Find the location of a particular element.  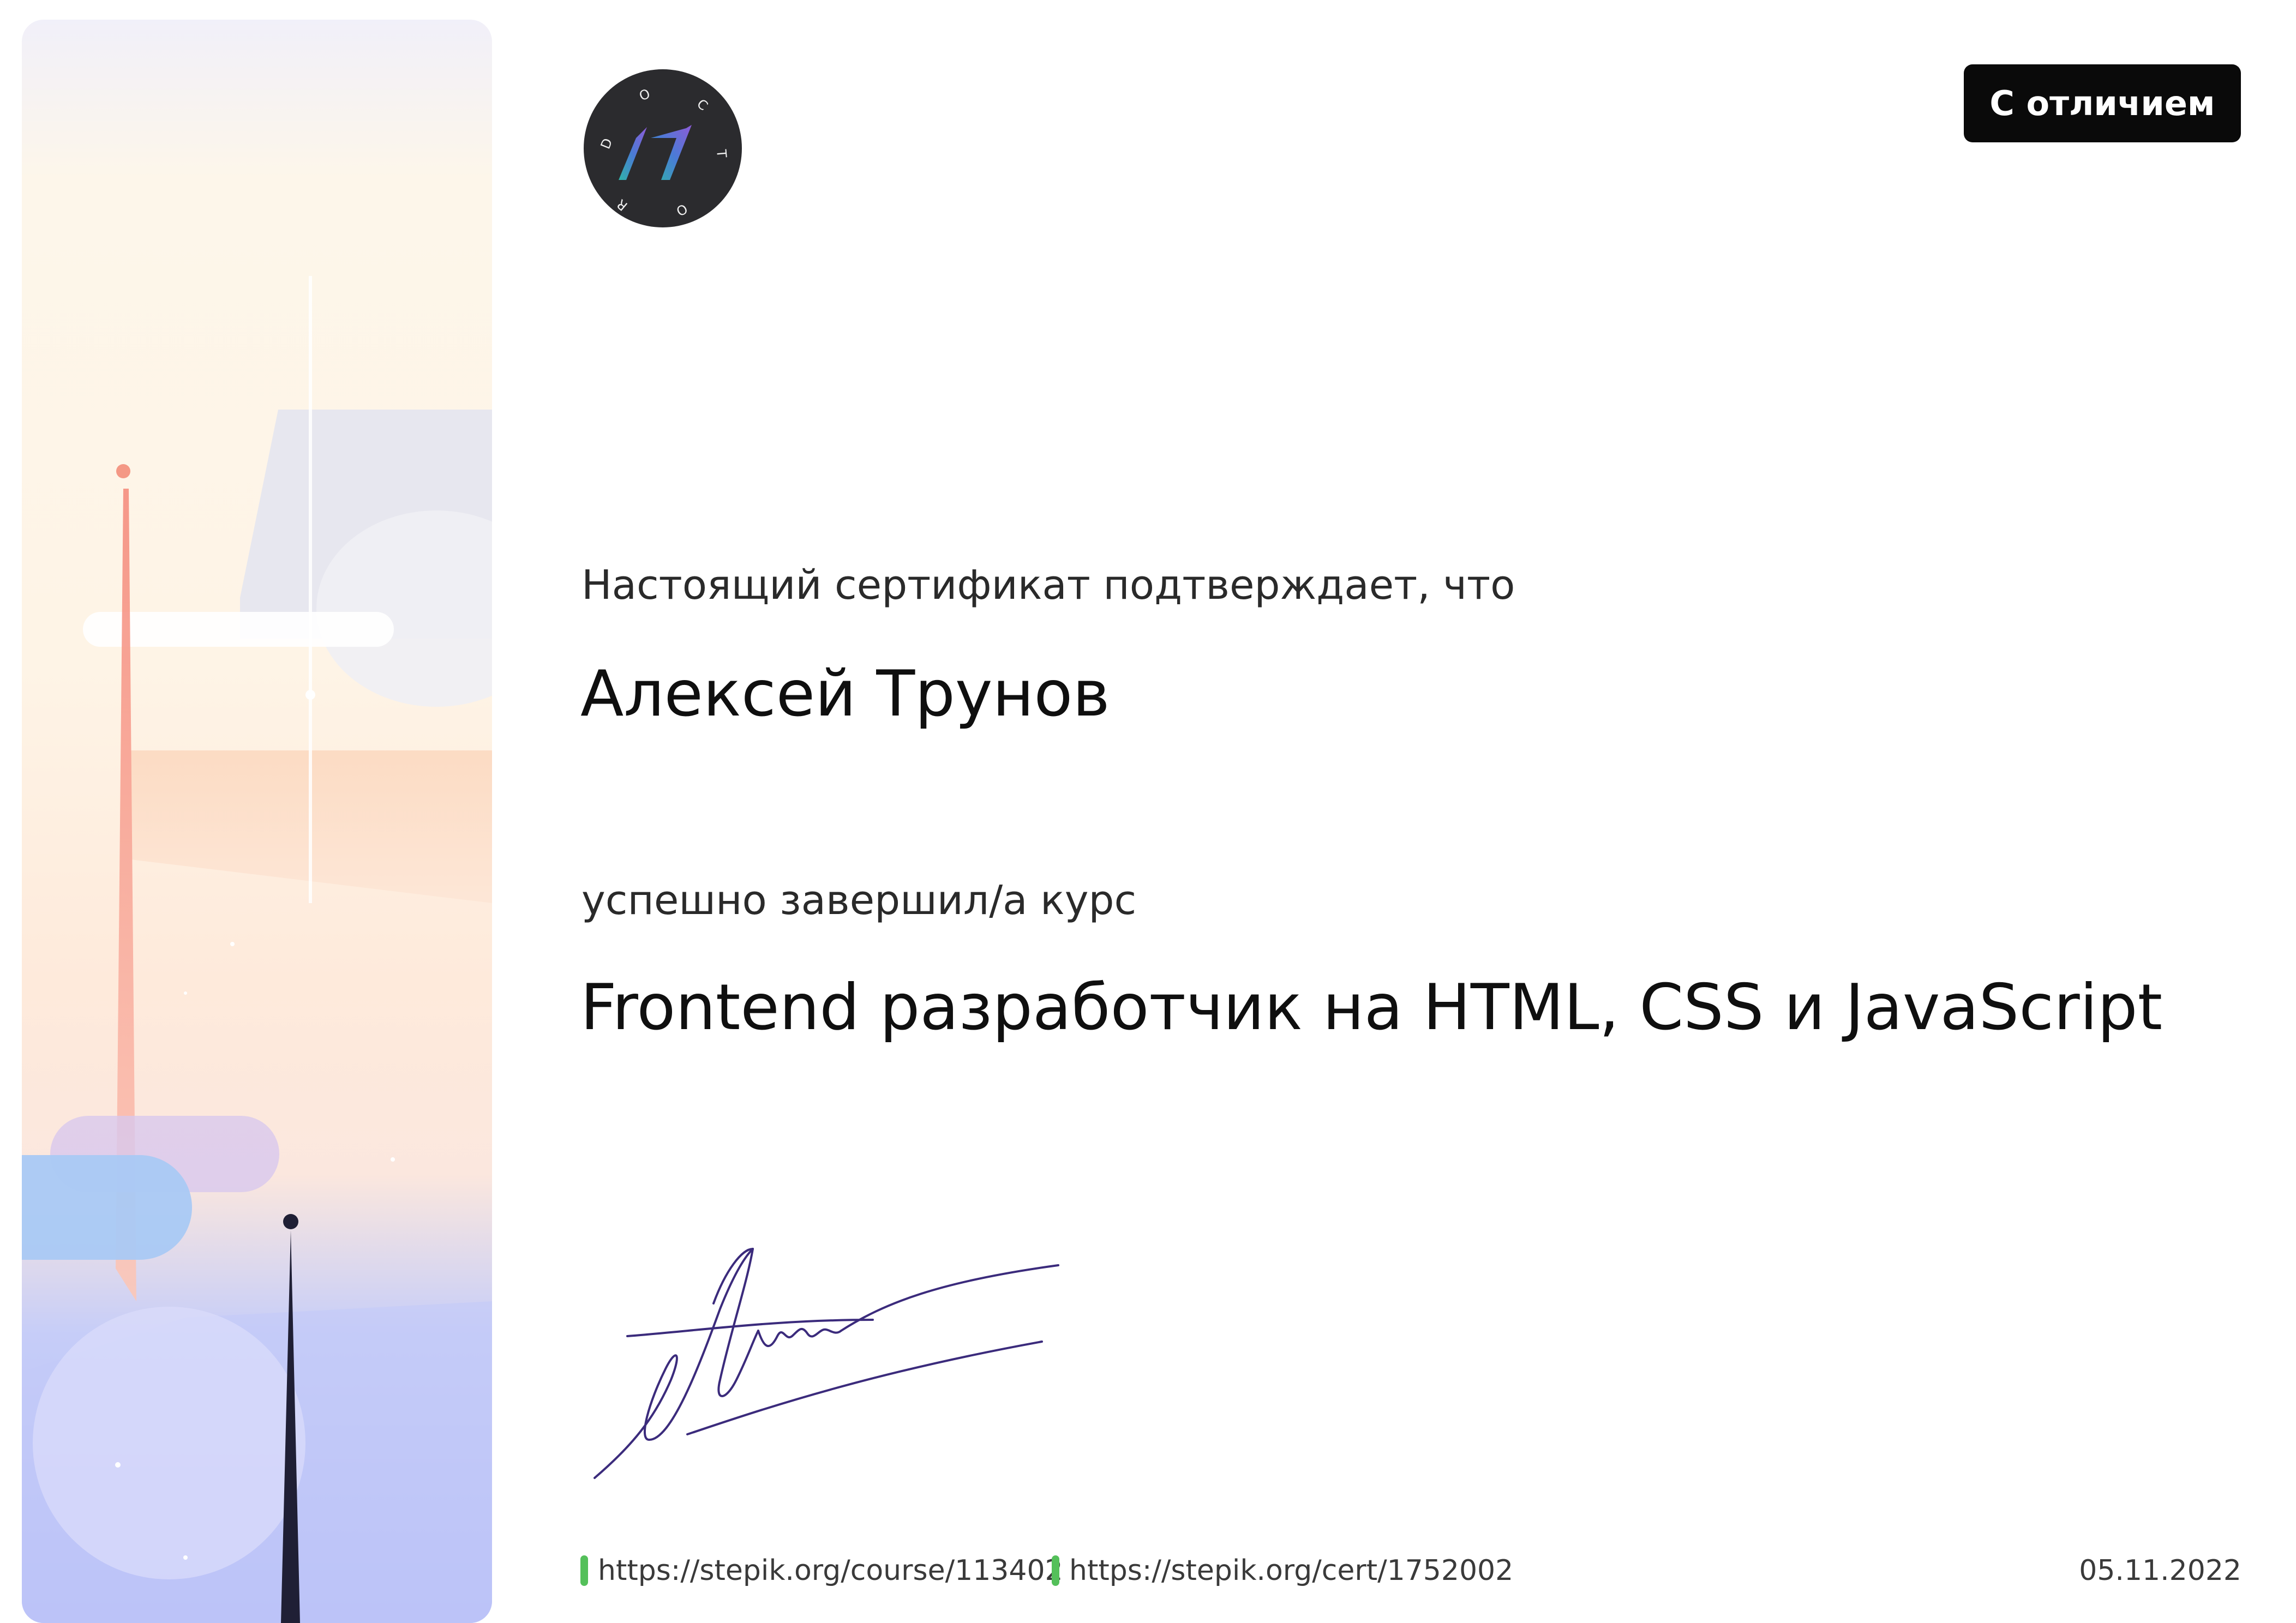

doctor-logo: D O C T O R is located at coordinates (663, 148).